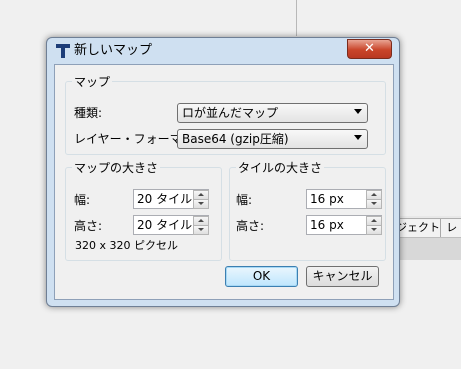  What do you see at coordinates (113, 50) in the screenshot?
I see `dialog-title: 新しいマップ` at bounding box center [113, 50].